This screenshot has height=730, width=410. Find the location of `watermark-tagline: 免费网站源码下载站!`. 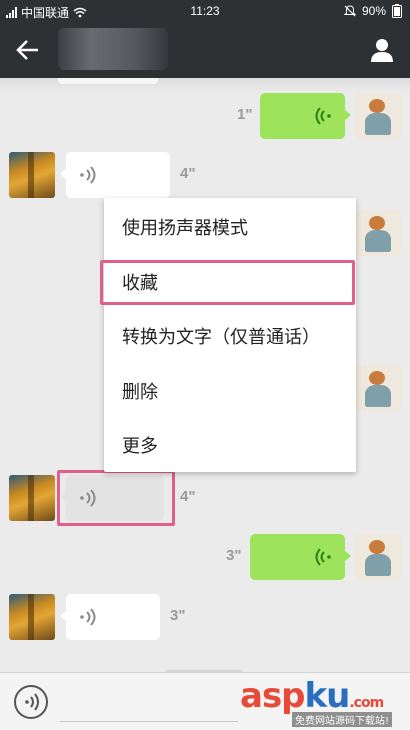

watermark-tagline: 免费网站源码下载站! is located at coordinates (342, 719).